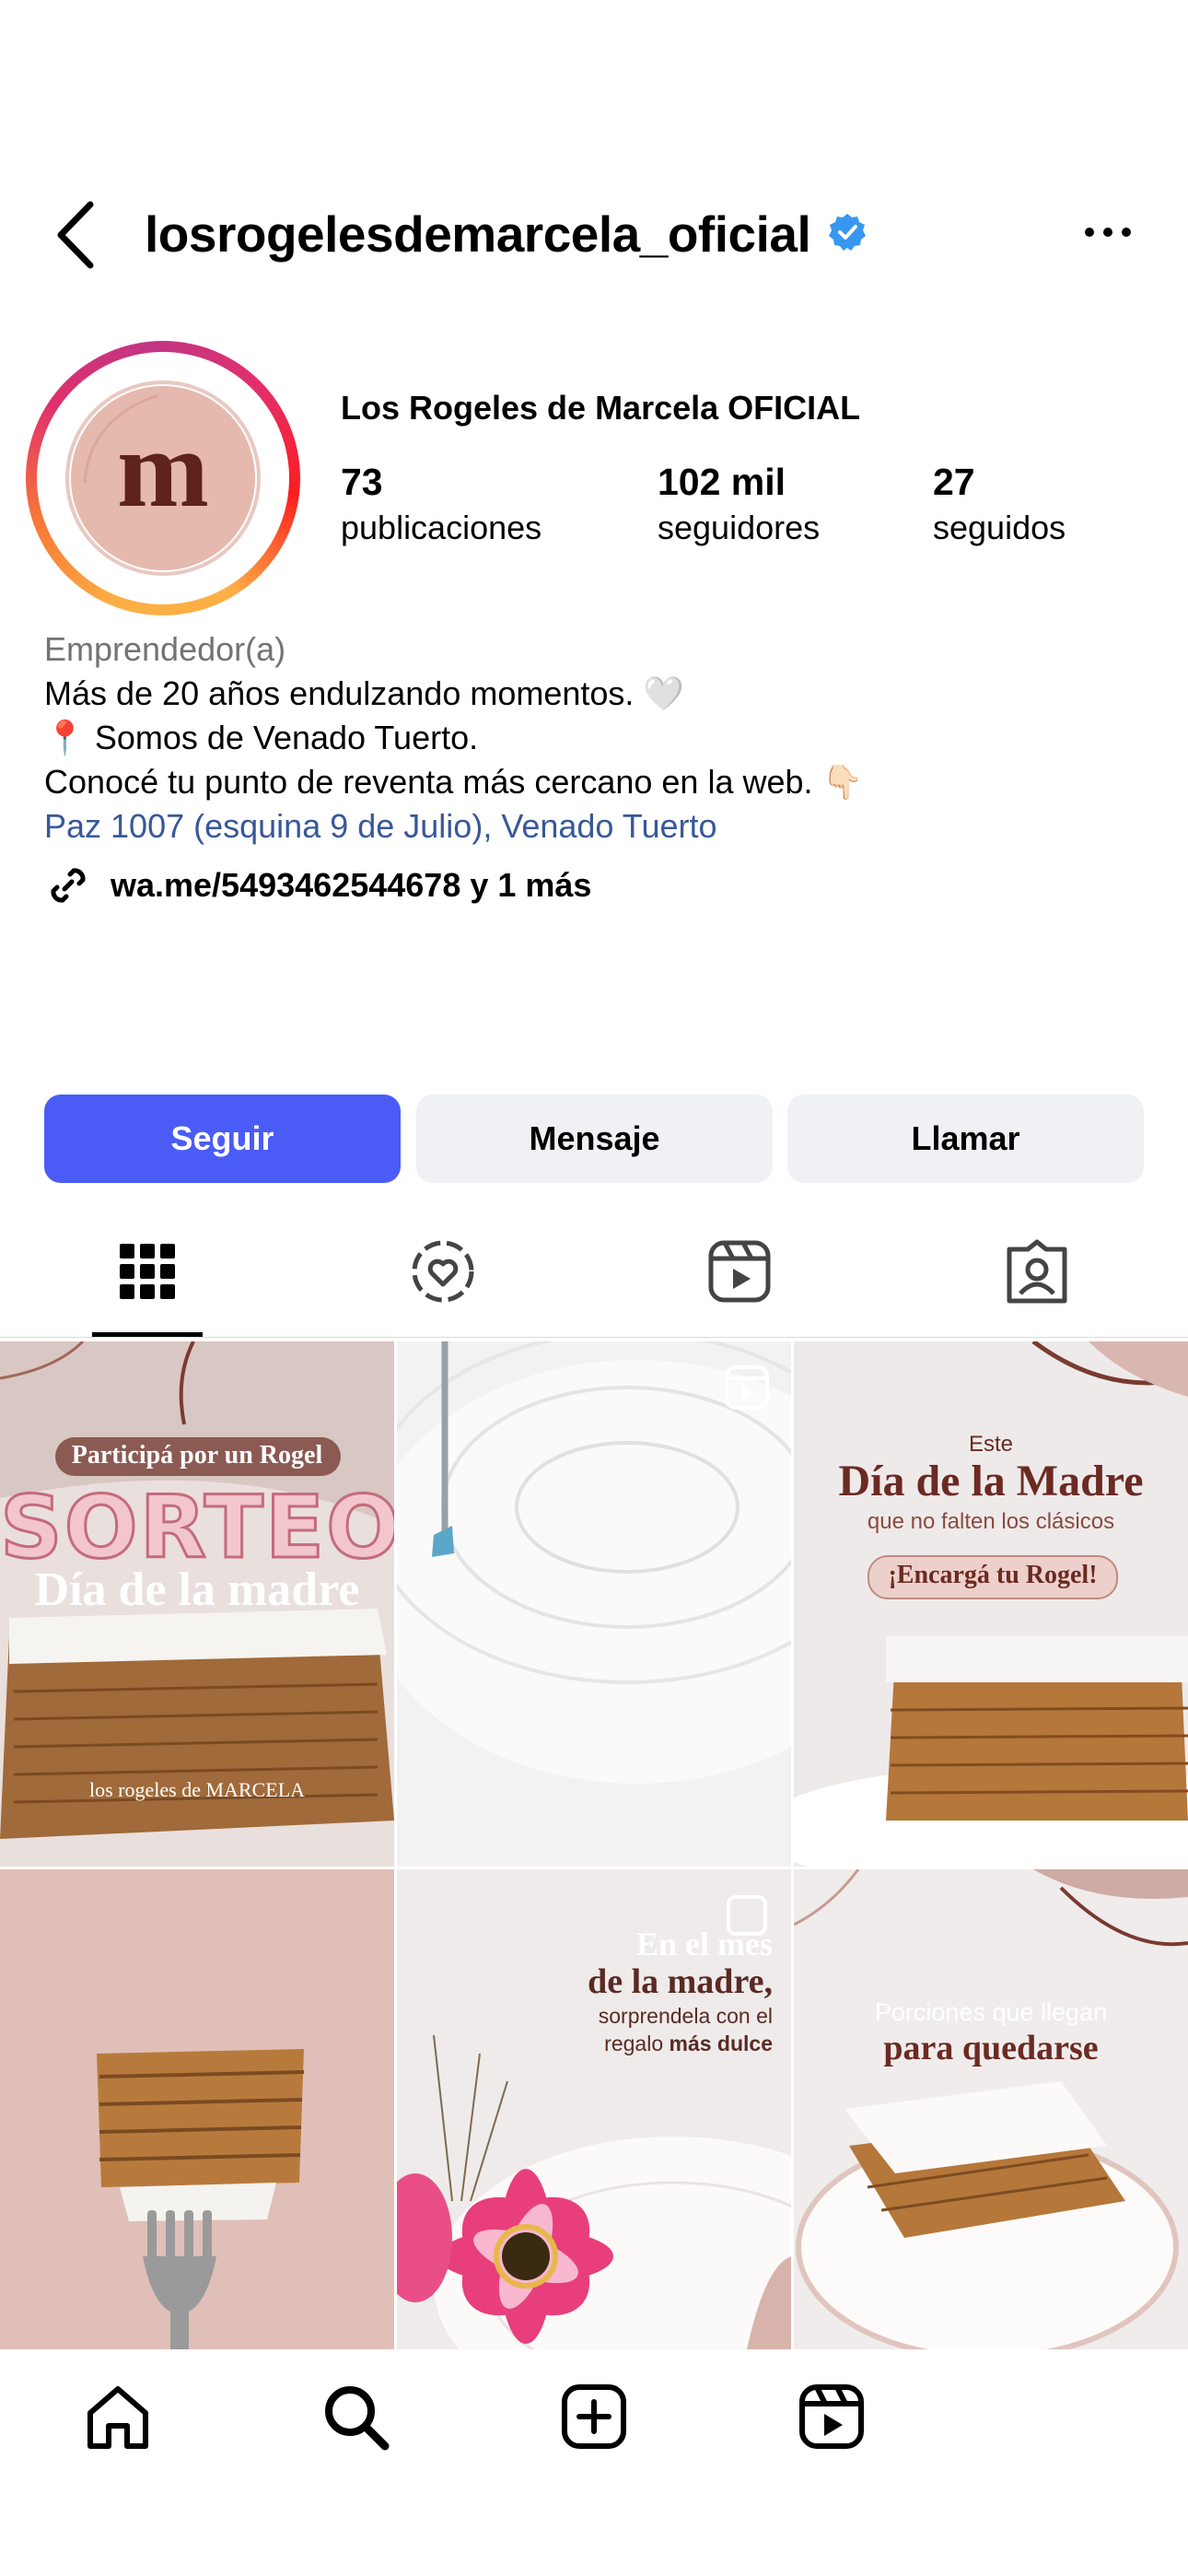 The height and width of the screenshot is (2576, 1188). Describe the element at coordinates (594, 2417) in the screenshot. I see `create-post-icon` at that location.